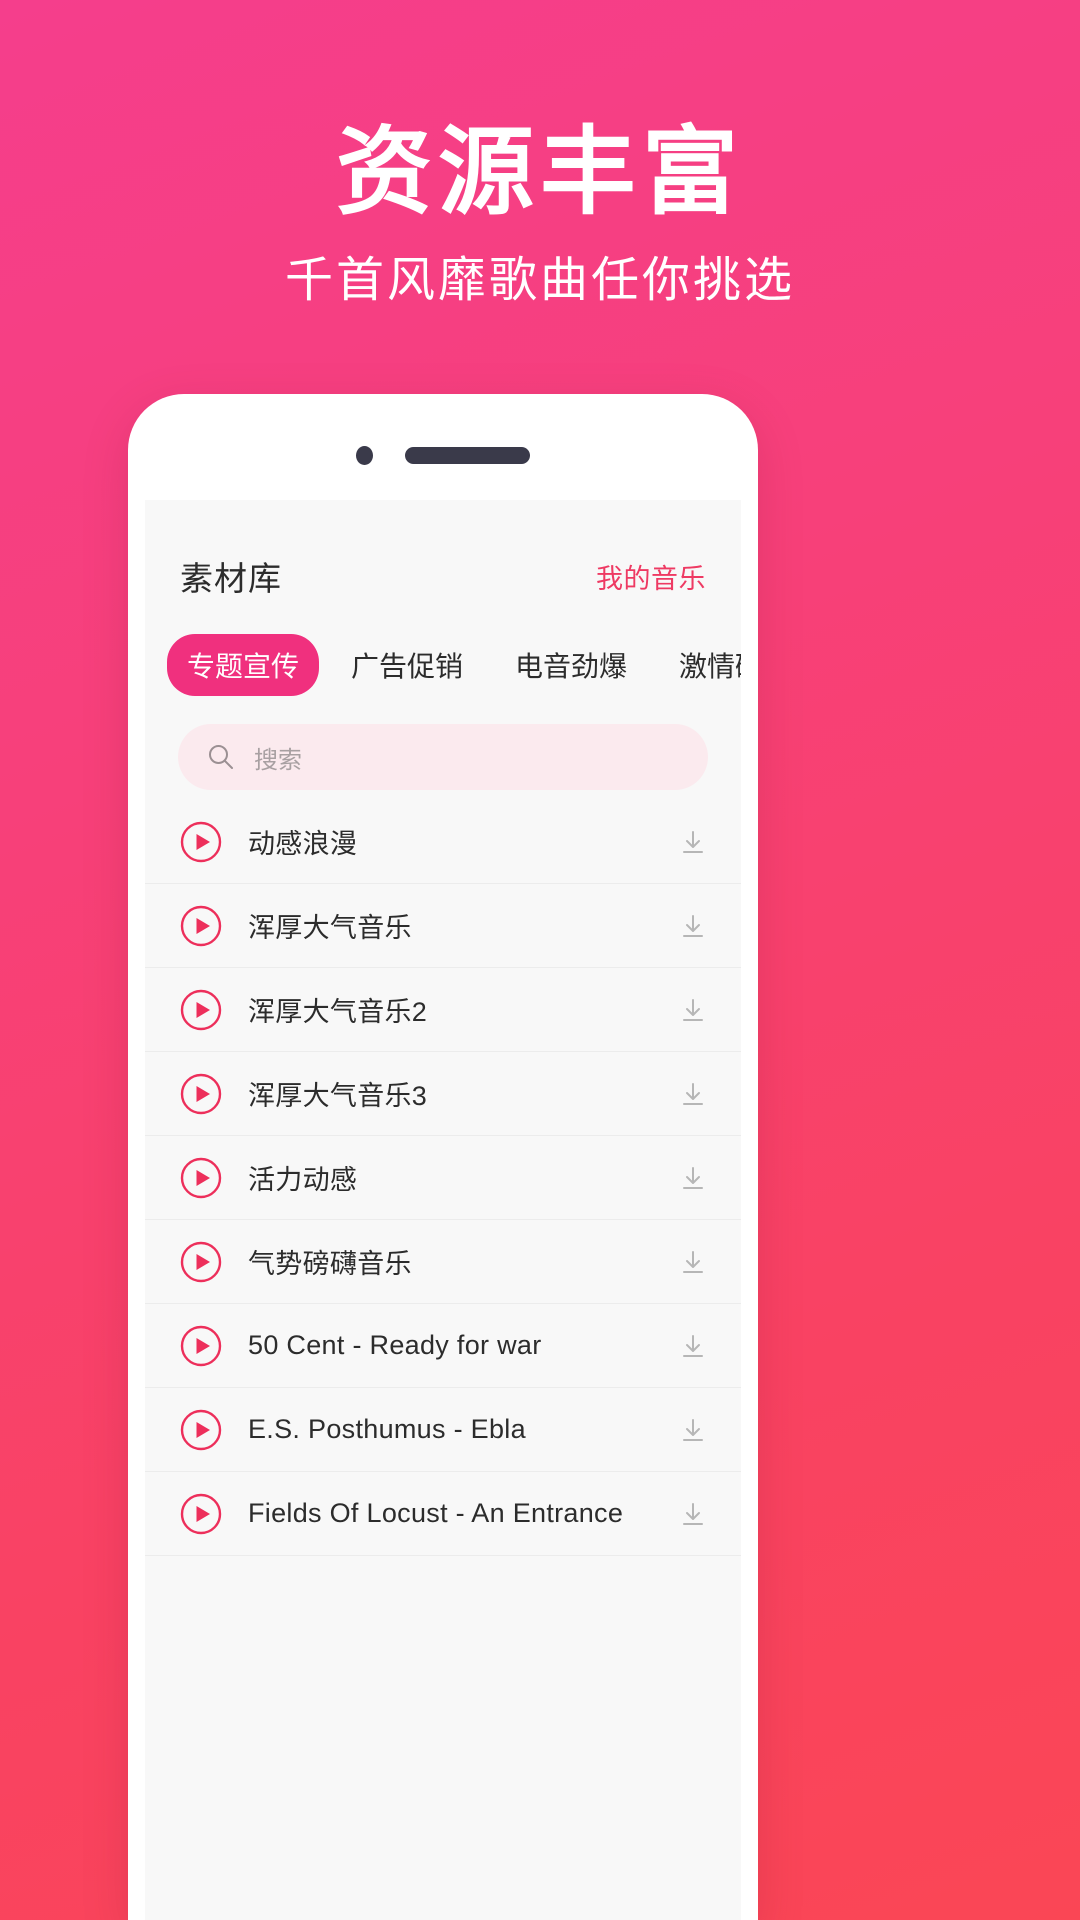 The height and width of the screenshot is (1920, 1080). I want to click on promo-title: 资源丰富, so click(540, 172).